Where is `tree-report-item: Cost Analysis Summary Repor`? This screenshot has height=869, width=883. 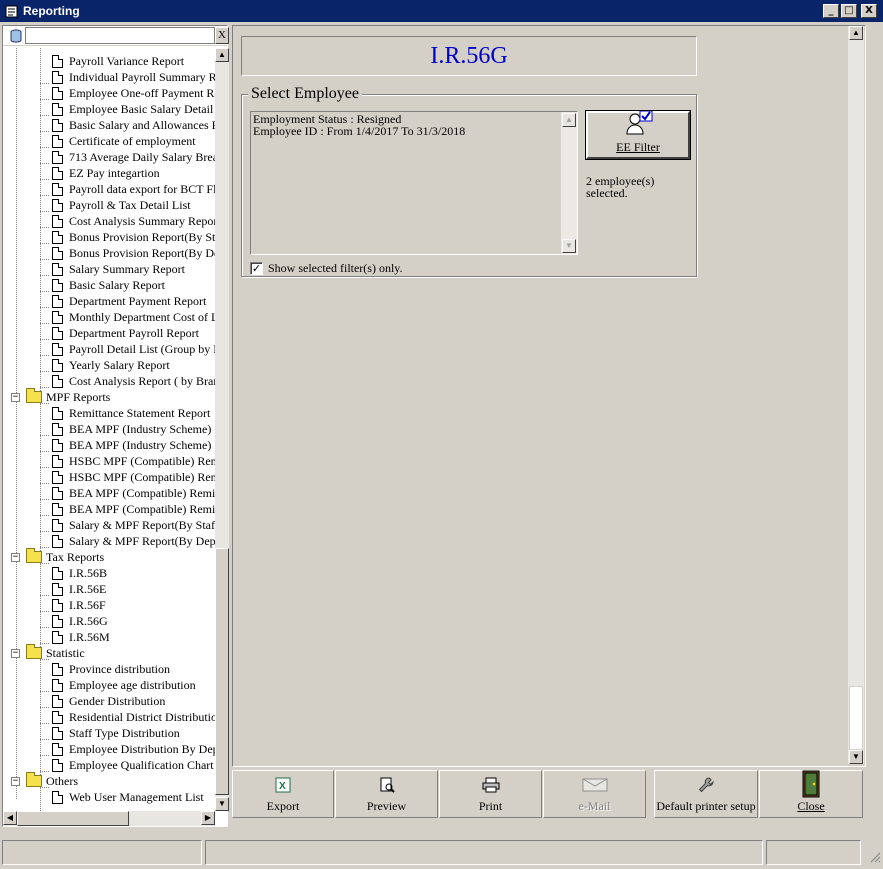
tree-report-item: Cost Analysis Summary Repor is located at coordinates (133, 221).